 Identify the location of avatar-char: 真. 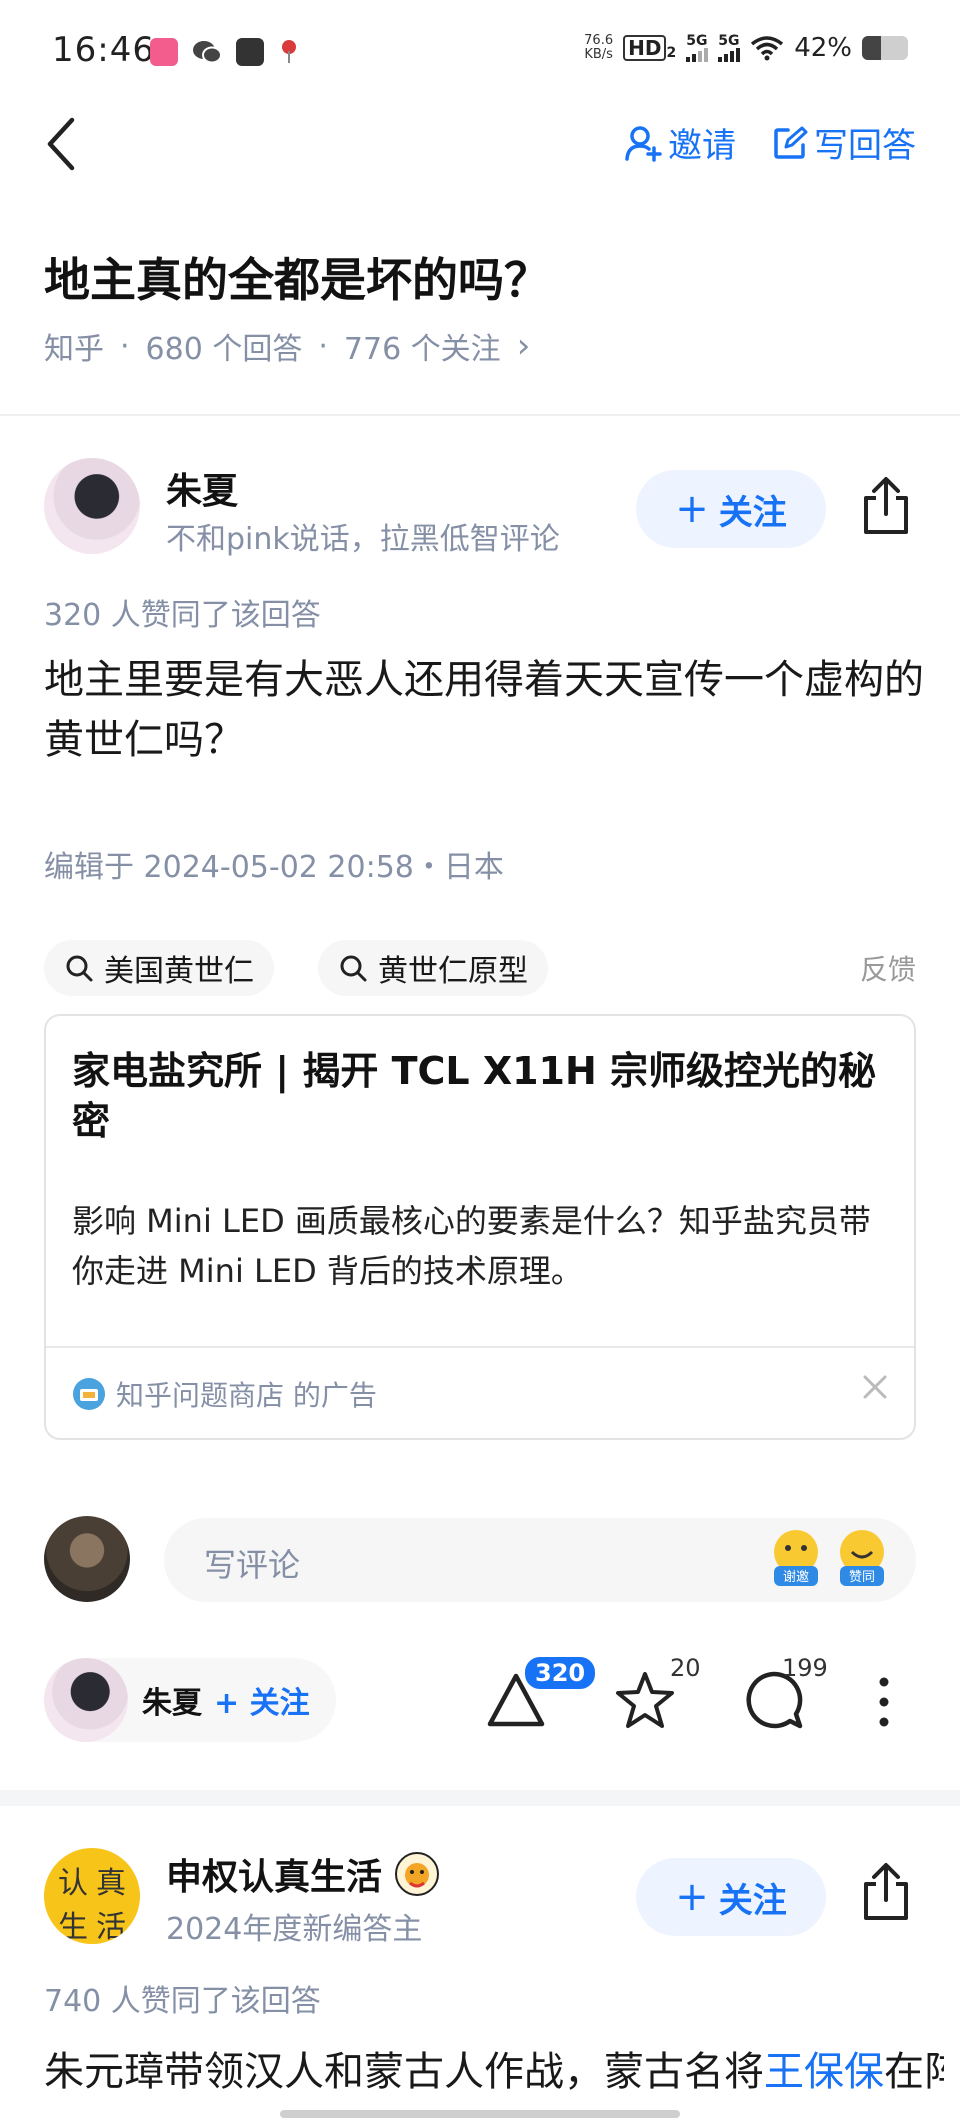
(111, 1883).